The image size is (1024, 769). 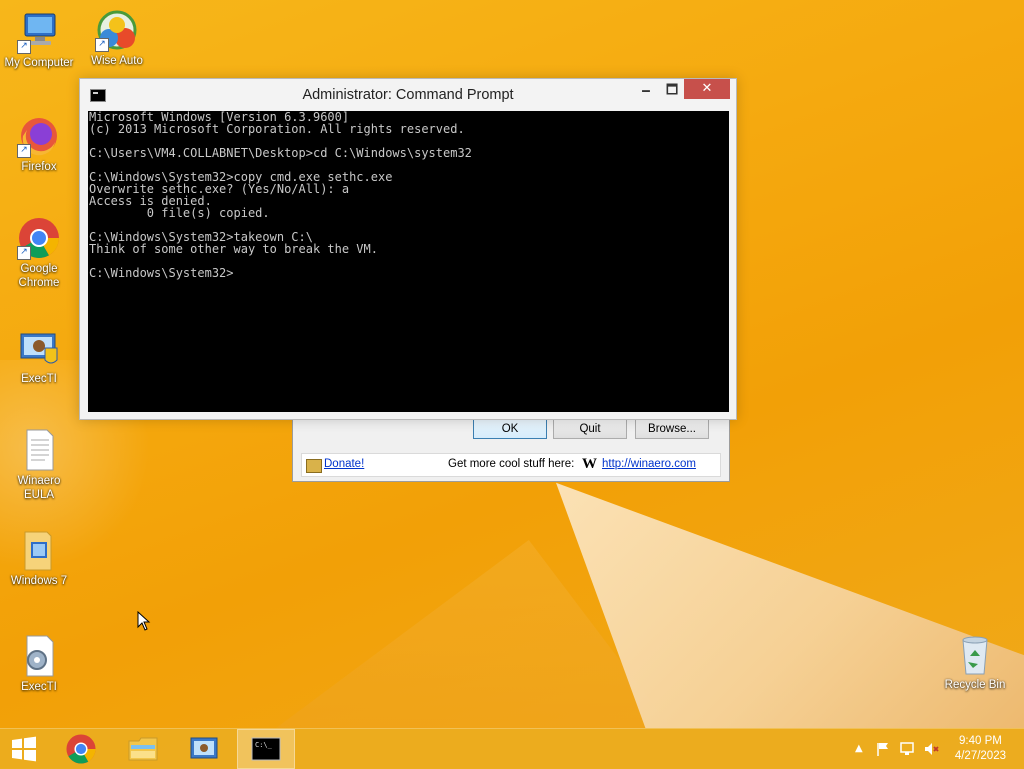 I want to click on computer-icon: ↗, so click(x=39, y=32).